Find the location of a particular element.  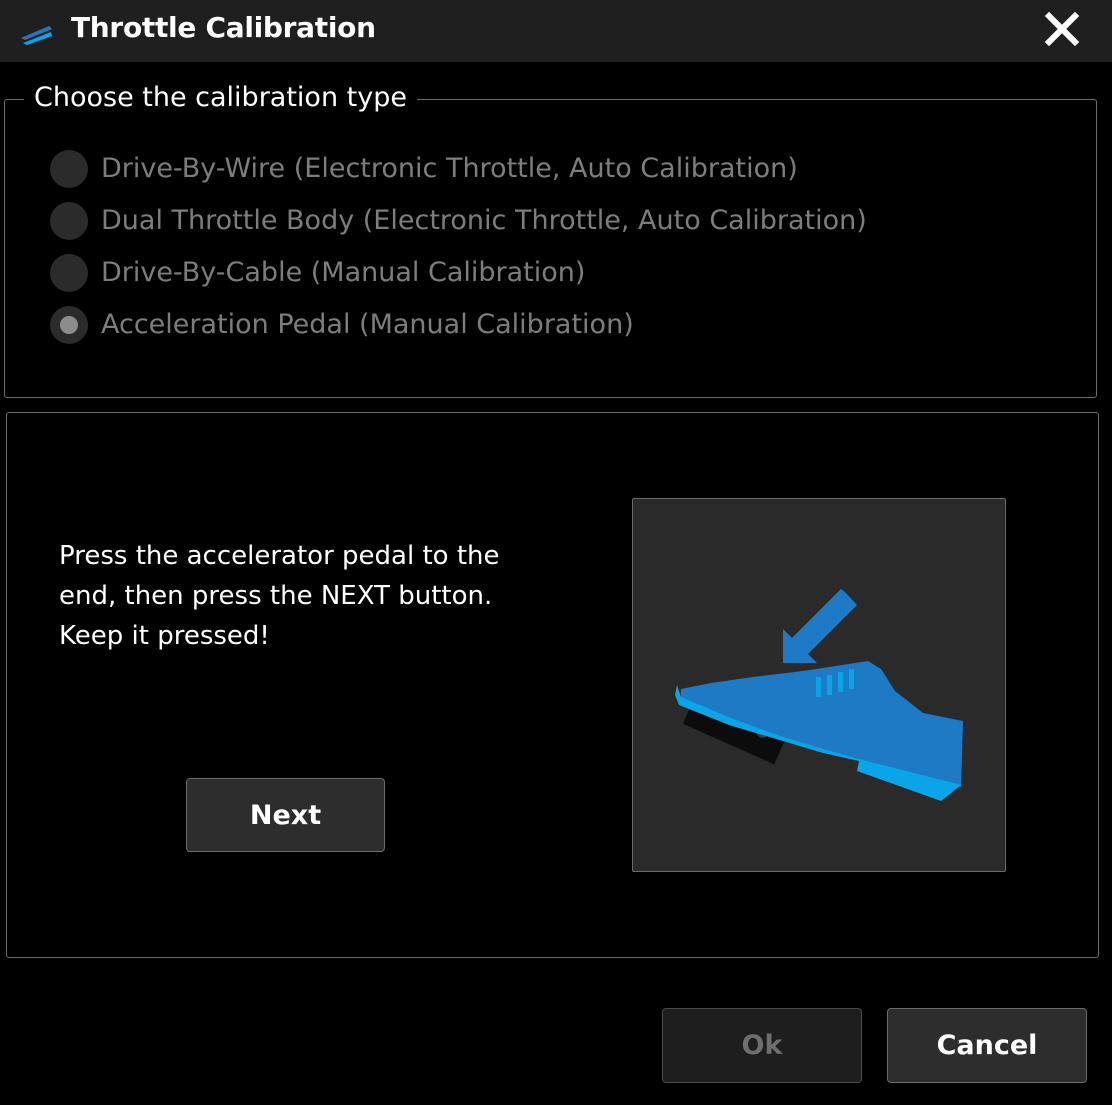

radio-label: Acceleration Pedal (Manual Calibration) is located at coordinates (367, 324).